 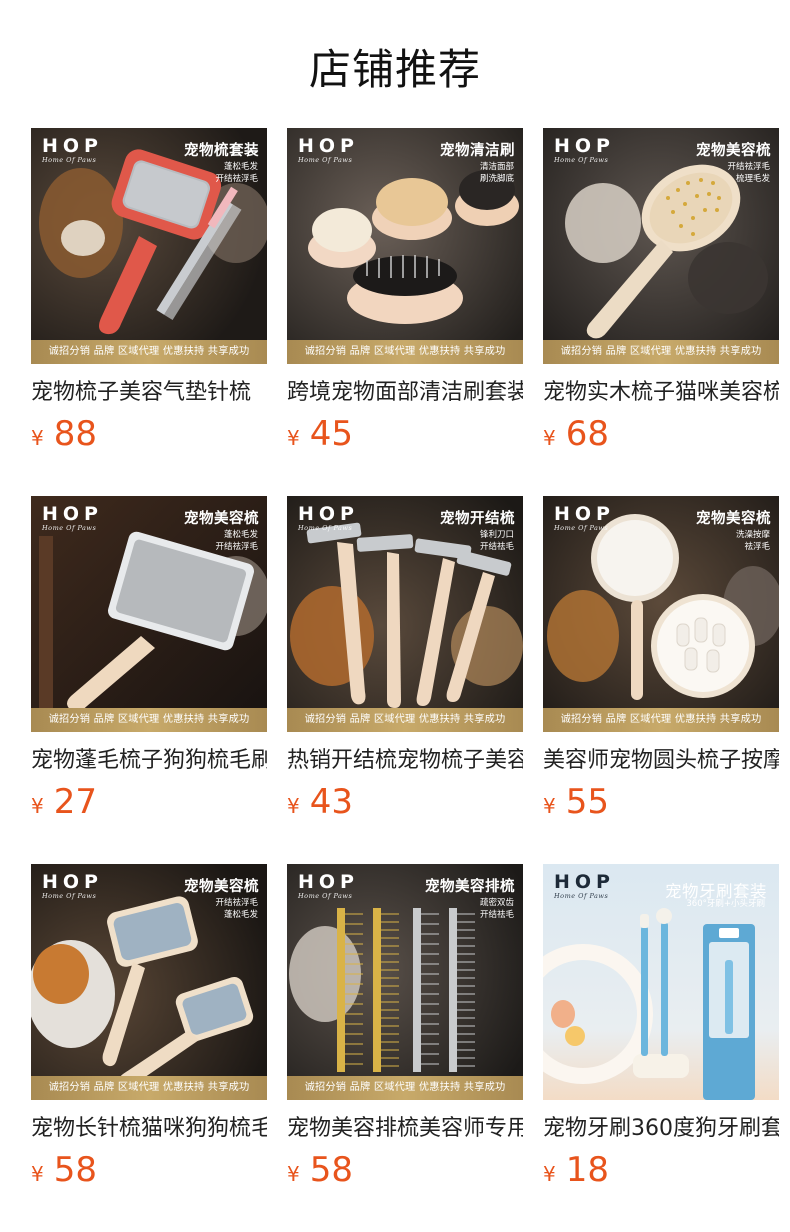 I want to click on product-badge-title: 宠物梳套装, so click(x=221, y=151).